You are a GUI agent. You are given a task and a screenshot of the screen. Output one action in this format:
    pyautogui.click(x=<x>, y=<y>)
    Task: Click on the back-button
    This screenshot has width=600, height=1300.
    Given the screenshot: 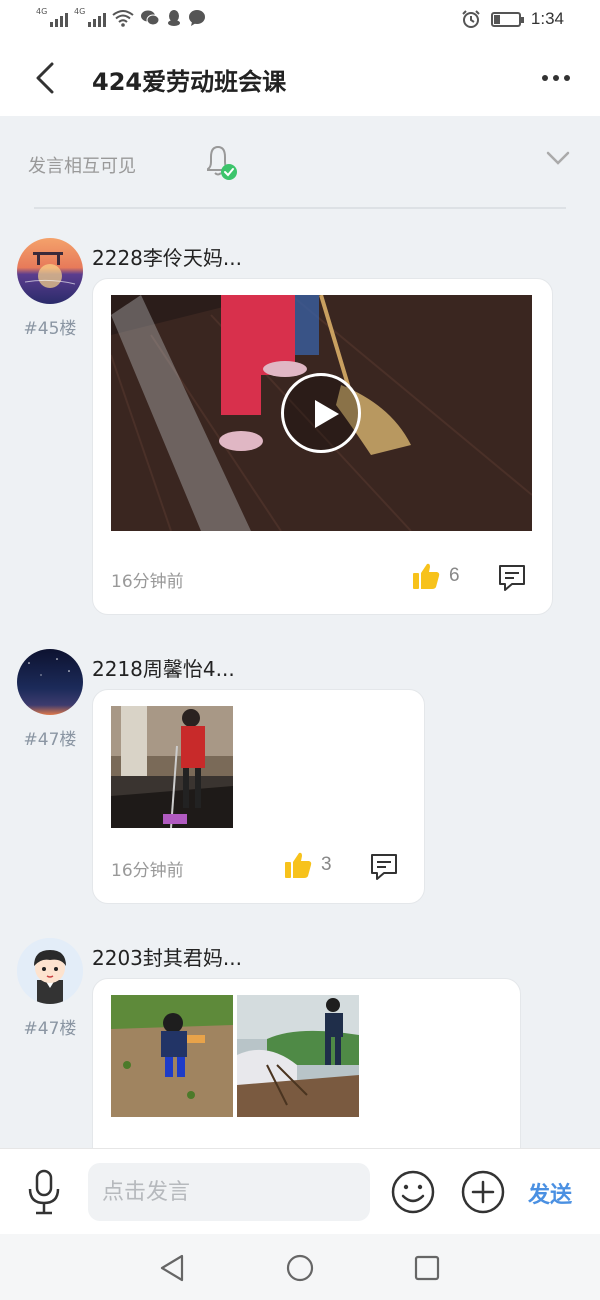 What is the action you would take?
    pyautogui.click(x=45, y=78)
    